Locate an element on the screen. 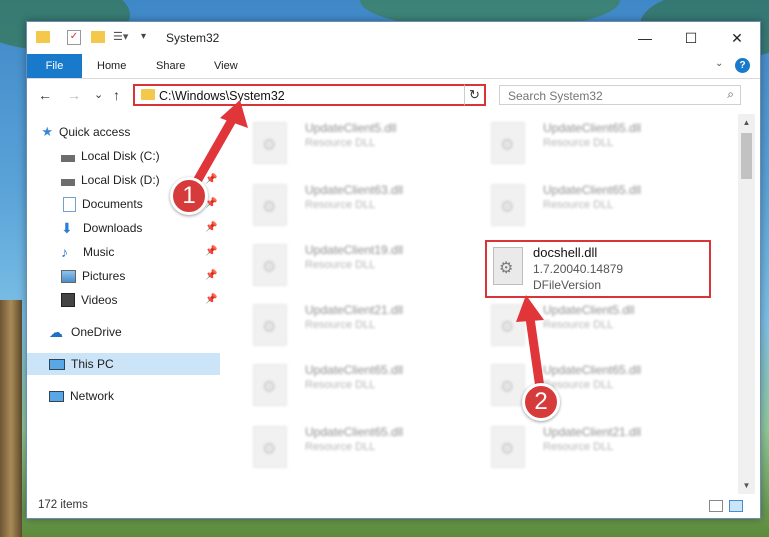  navigation-bar: ← → ⌄ ↑ C:\Windows\System32 ⌄ ↻ ⌕ is located at coordinates (393, 95).